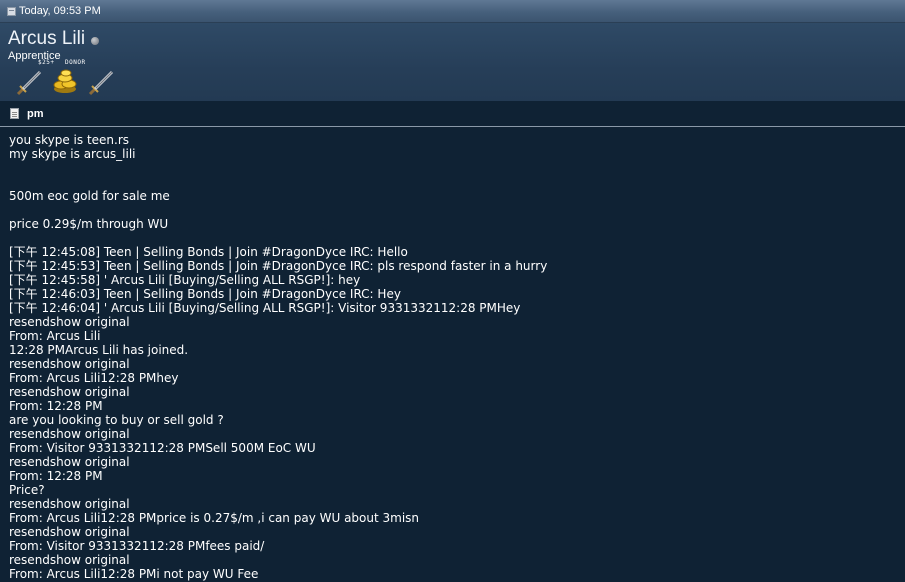 This screenshot has height=582, width=905. What do you see at coordinates (95, 41) in the screenshot?
I see `offline-status-icon` at bounding box center [95, 41].